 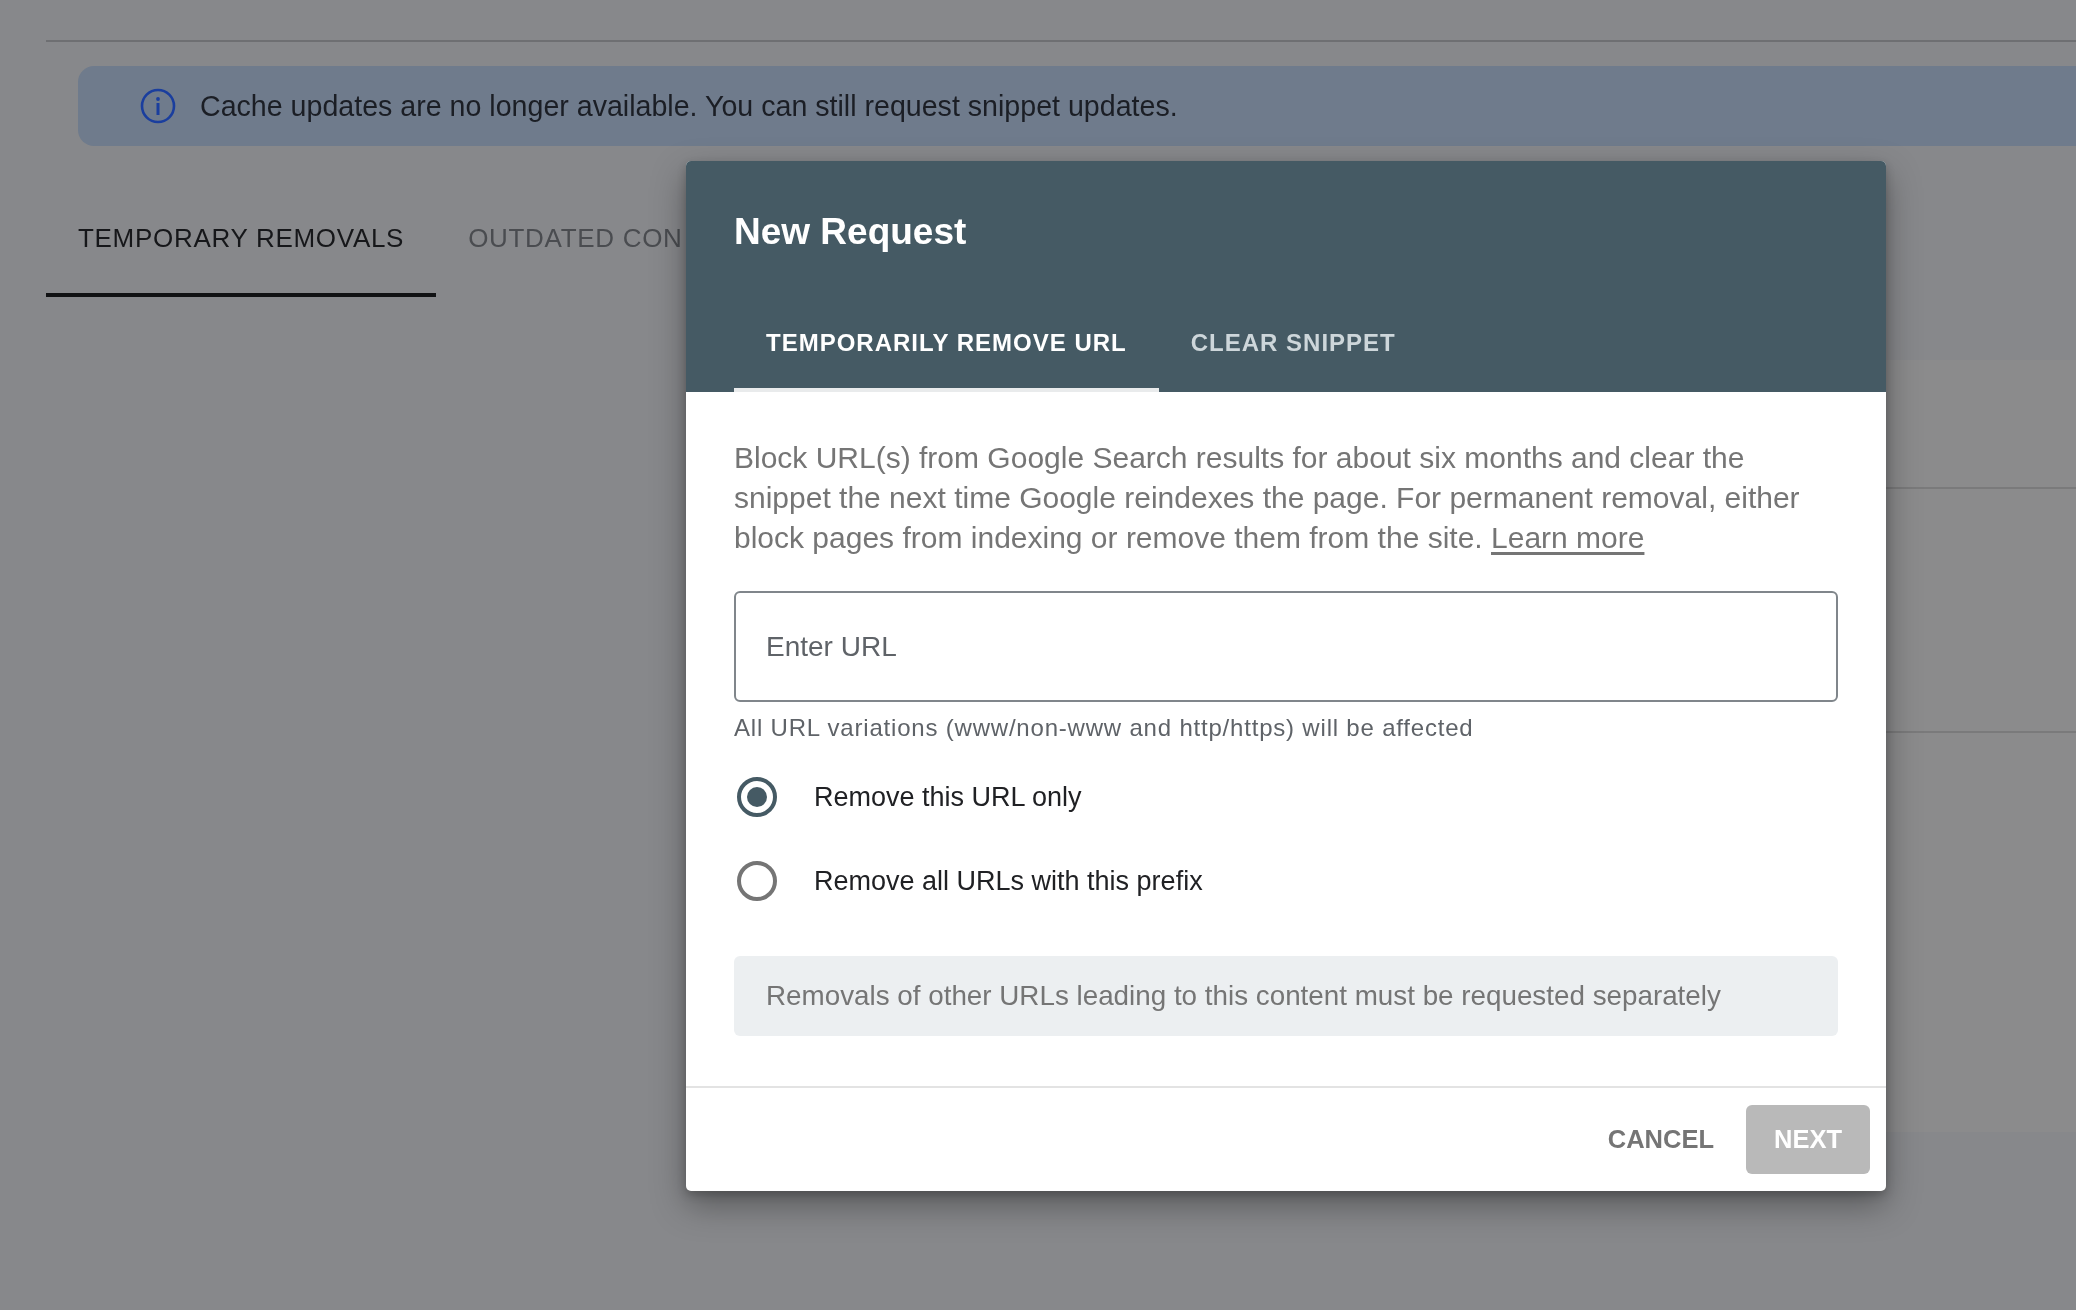 What do you see at coordinates (1008, 881) in the screenshot?
I see `radio-label: Remove all URLs with this prefix` at bounding box center [1008, 881].